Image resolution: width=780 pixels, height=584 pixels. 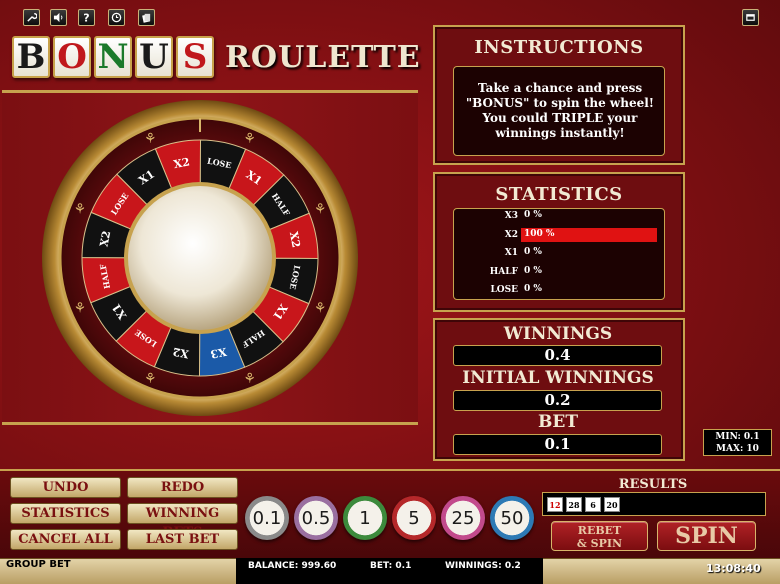 What do you see at coordinates (560, 88) in the screenshot?
I see `instructions-line: Take a chance and press` at bounding box center [560, 88].